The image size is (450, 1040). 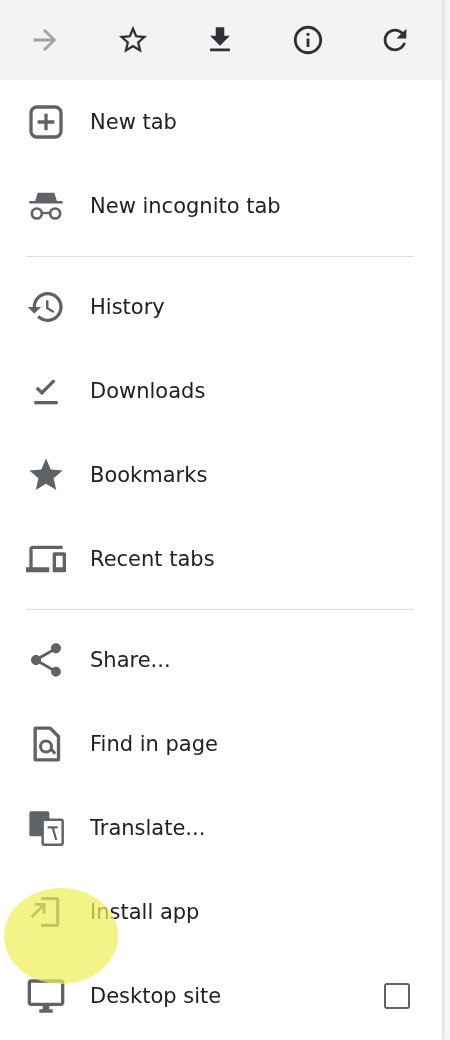 What do you see at coordinates (46, 996) in the screenshot?
I see `monitor-icon` at bounding box center [46, 996].